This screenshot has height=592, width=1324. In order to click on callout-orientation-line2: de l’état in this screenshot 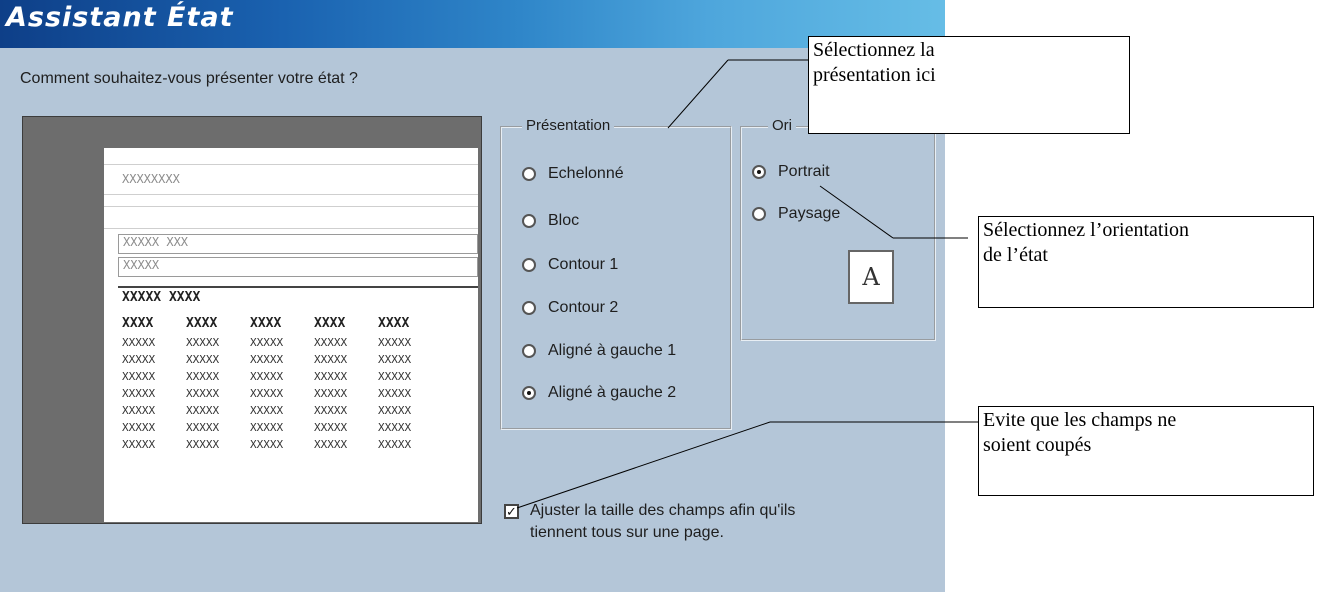, I will do `click(1015, 255)`.